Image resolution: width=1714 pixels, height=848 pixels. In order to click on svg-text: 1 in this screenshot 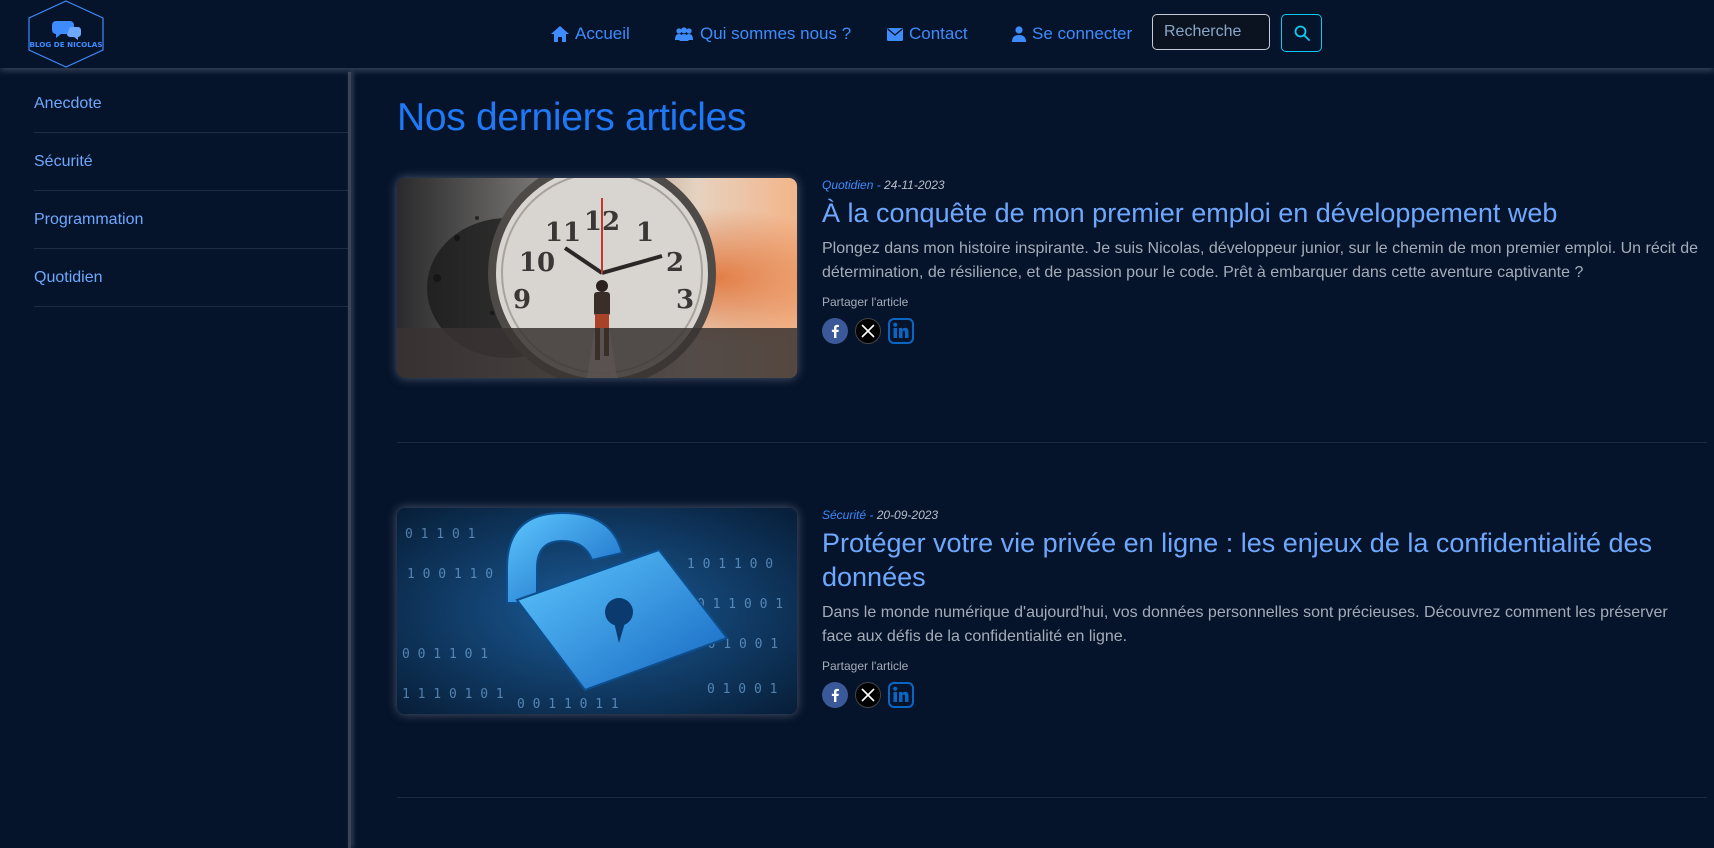, I will do `click(645, 233)`.